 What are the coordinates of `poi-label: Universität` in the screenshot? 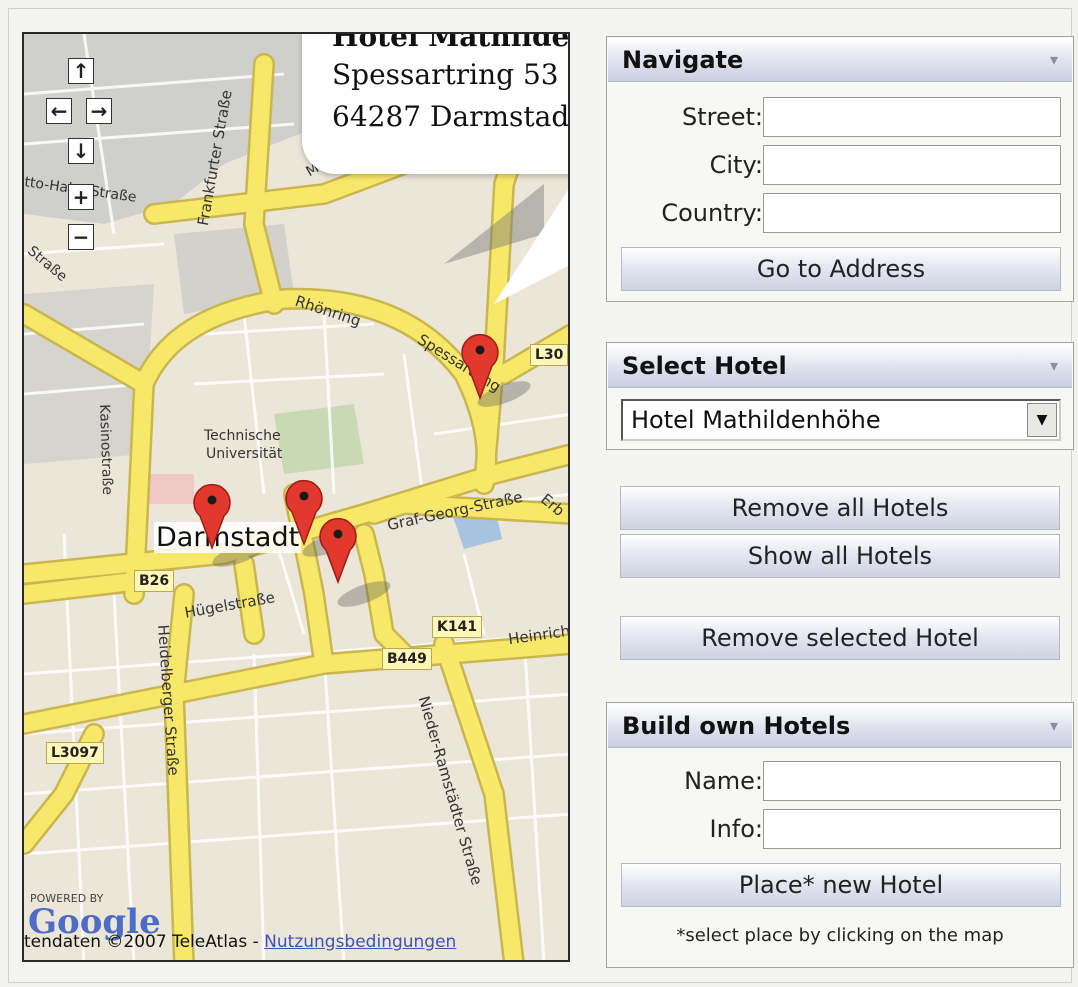 It's located at (244, 454).